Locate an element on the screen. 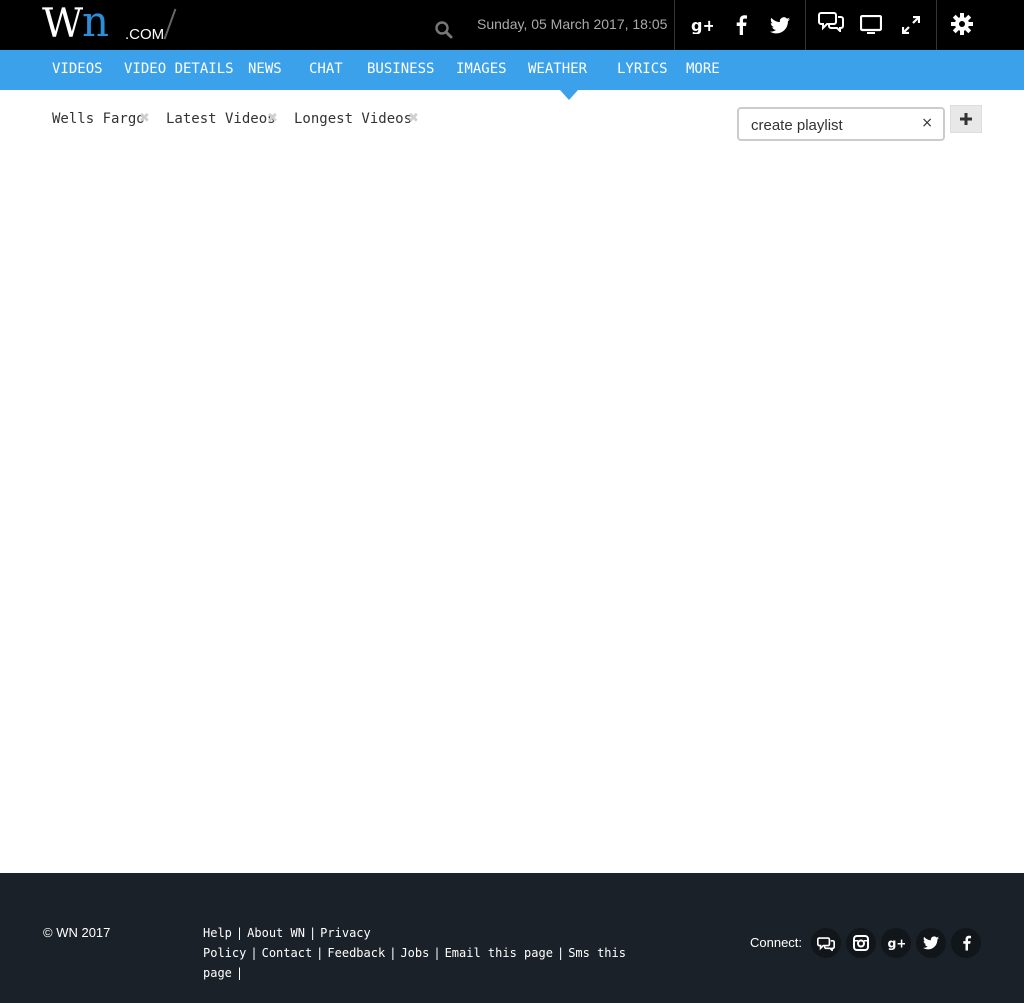 The width and height of the screenshot is (1024, 1003). playlist-field: × is located at coordinates (841, 124).